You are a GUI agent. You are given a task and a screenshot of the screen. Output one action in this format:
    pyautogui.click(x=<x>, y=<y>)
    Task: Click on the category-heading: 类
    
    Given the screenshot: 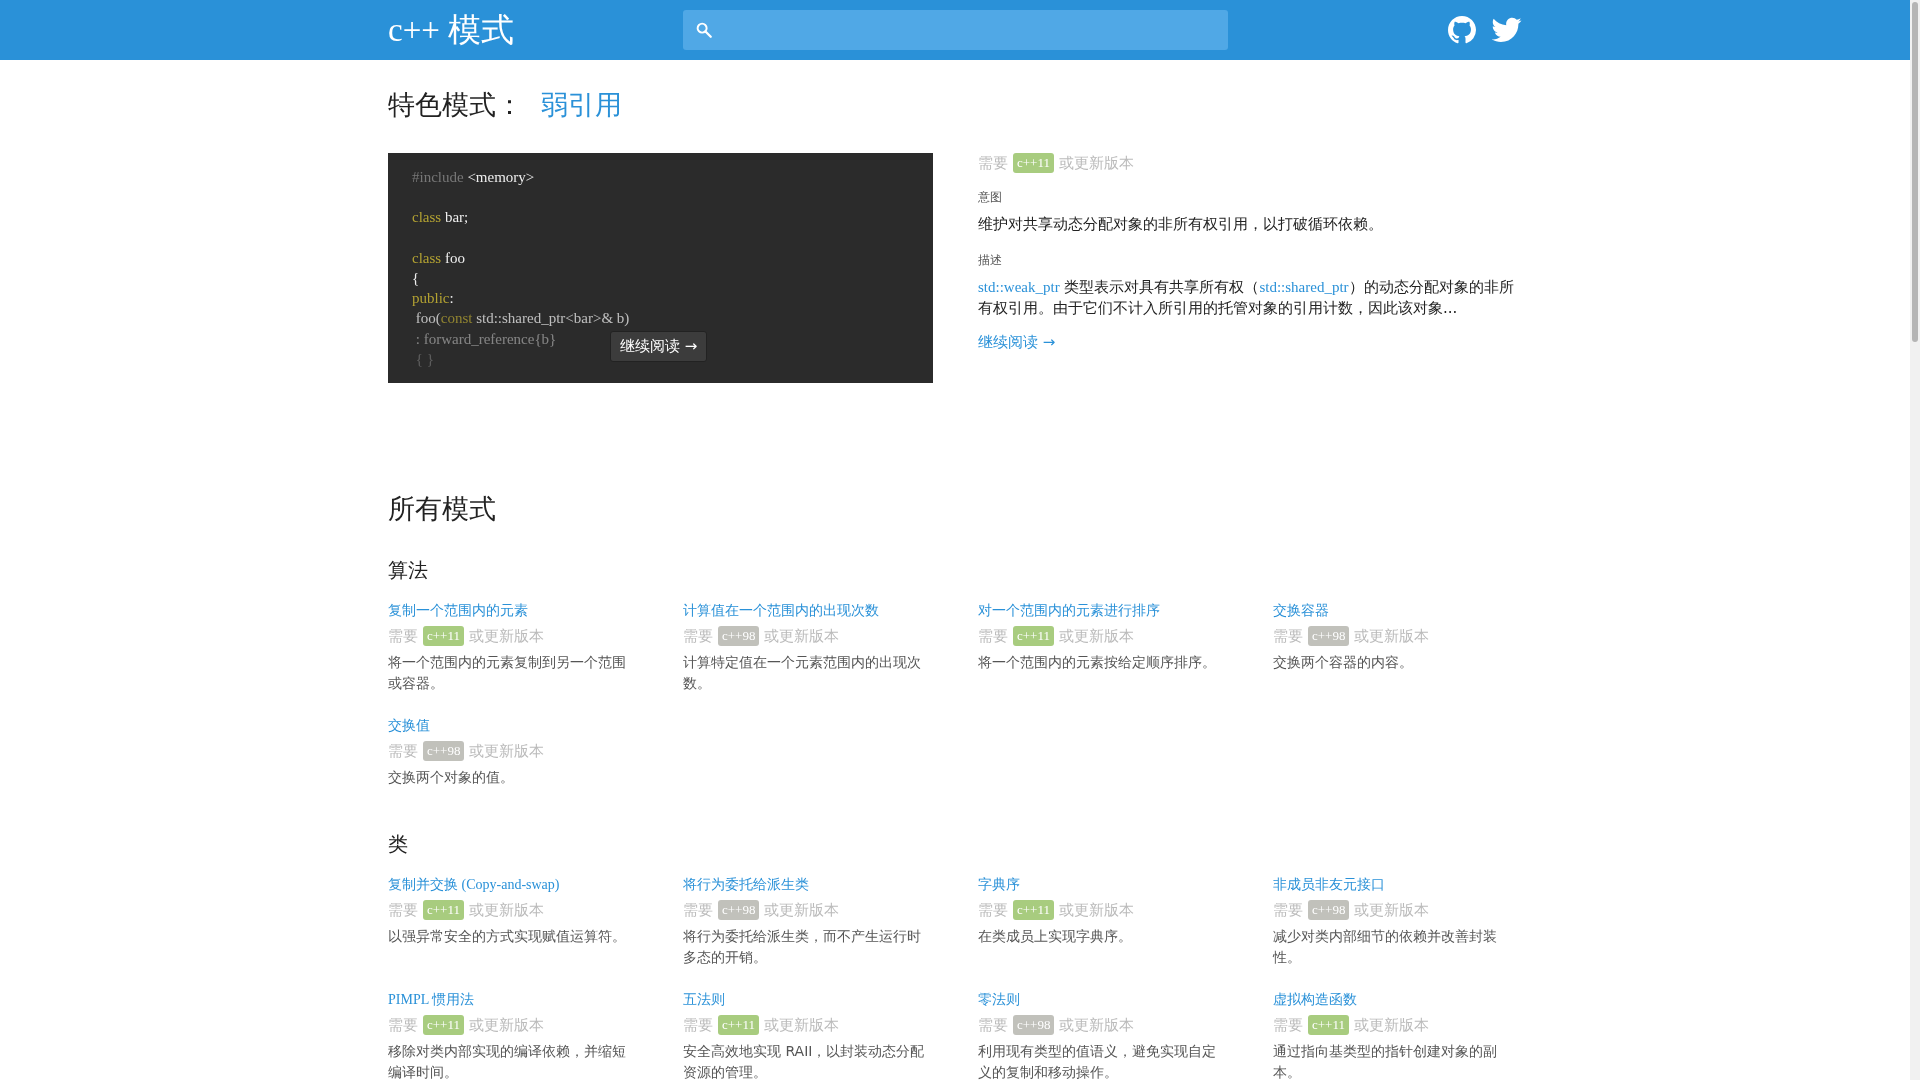 What is the action you would take?
    pyautogui.click(x=398, y=844)
    